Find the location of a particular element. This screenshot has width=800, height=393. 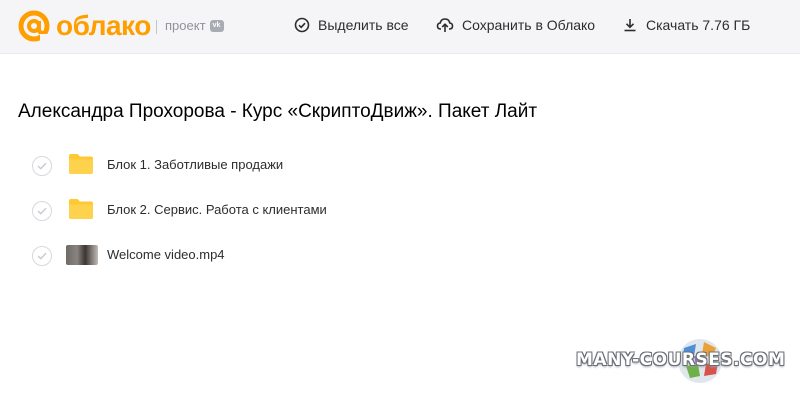

download-button: Скачать 7.76 ГБ is located at coordinates (686, 25).